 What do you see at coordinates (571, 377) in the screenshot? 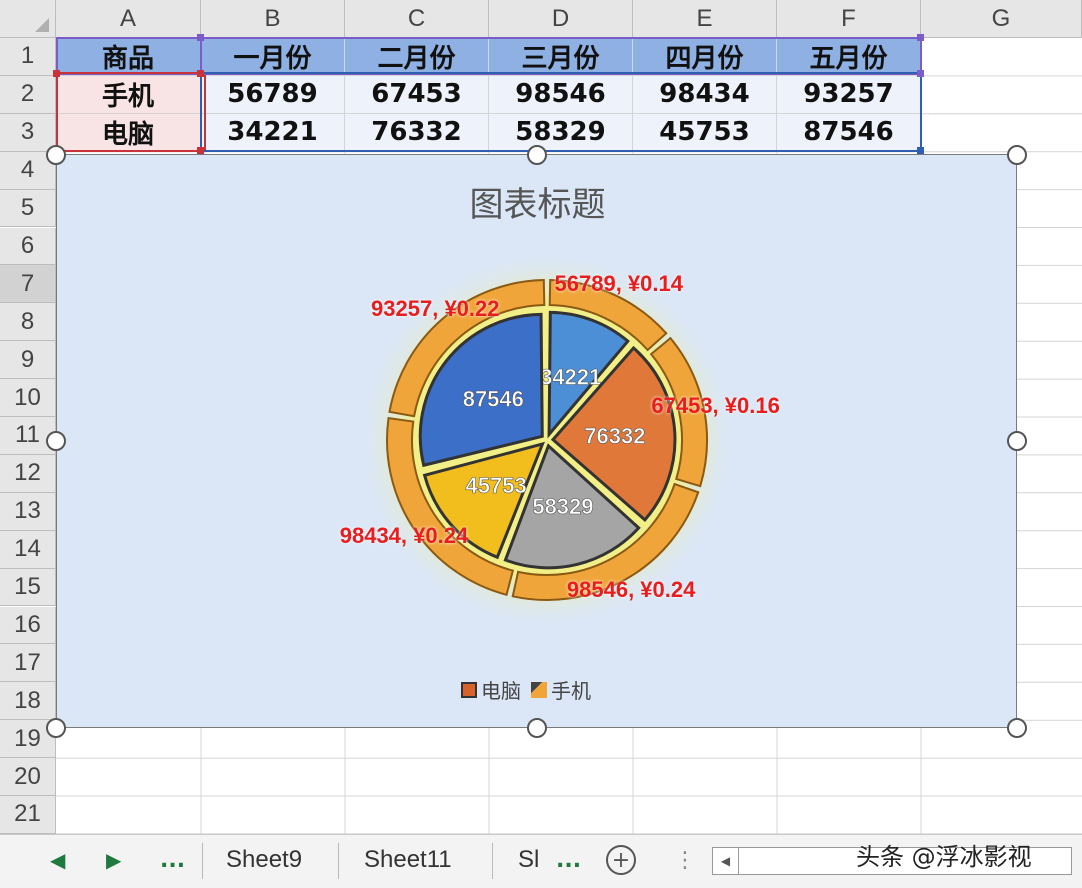
I see `inner-data-label: 34221` at bounding box center [571, 377].